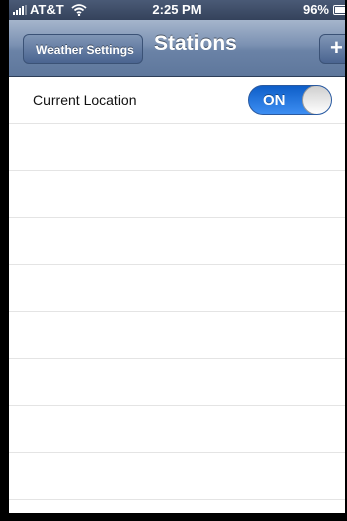  I want to click on navigation-bar: Weather Settings Stations +, so click(177, 48).